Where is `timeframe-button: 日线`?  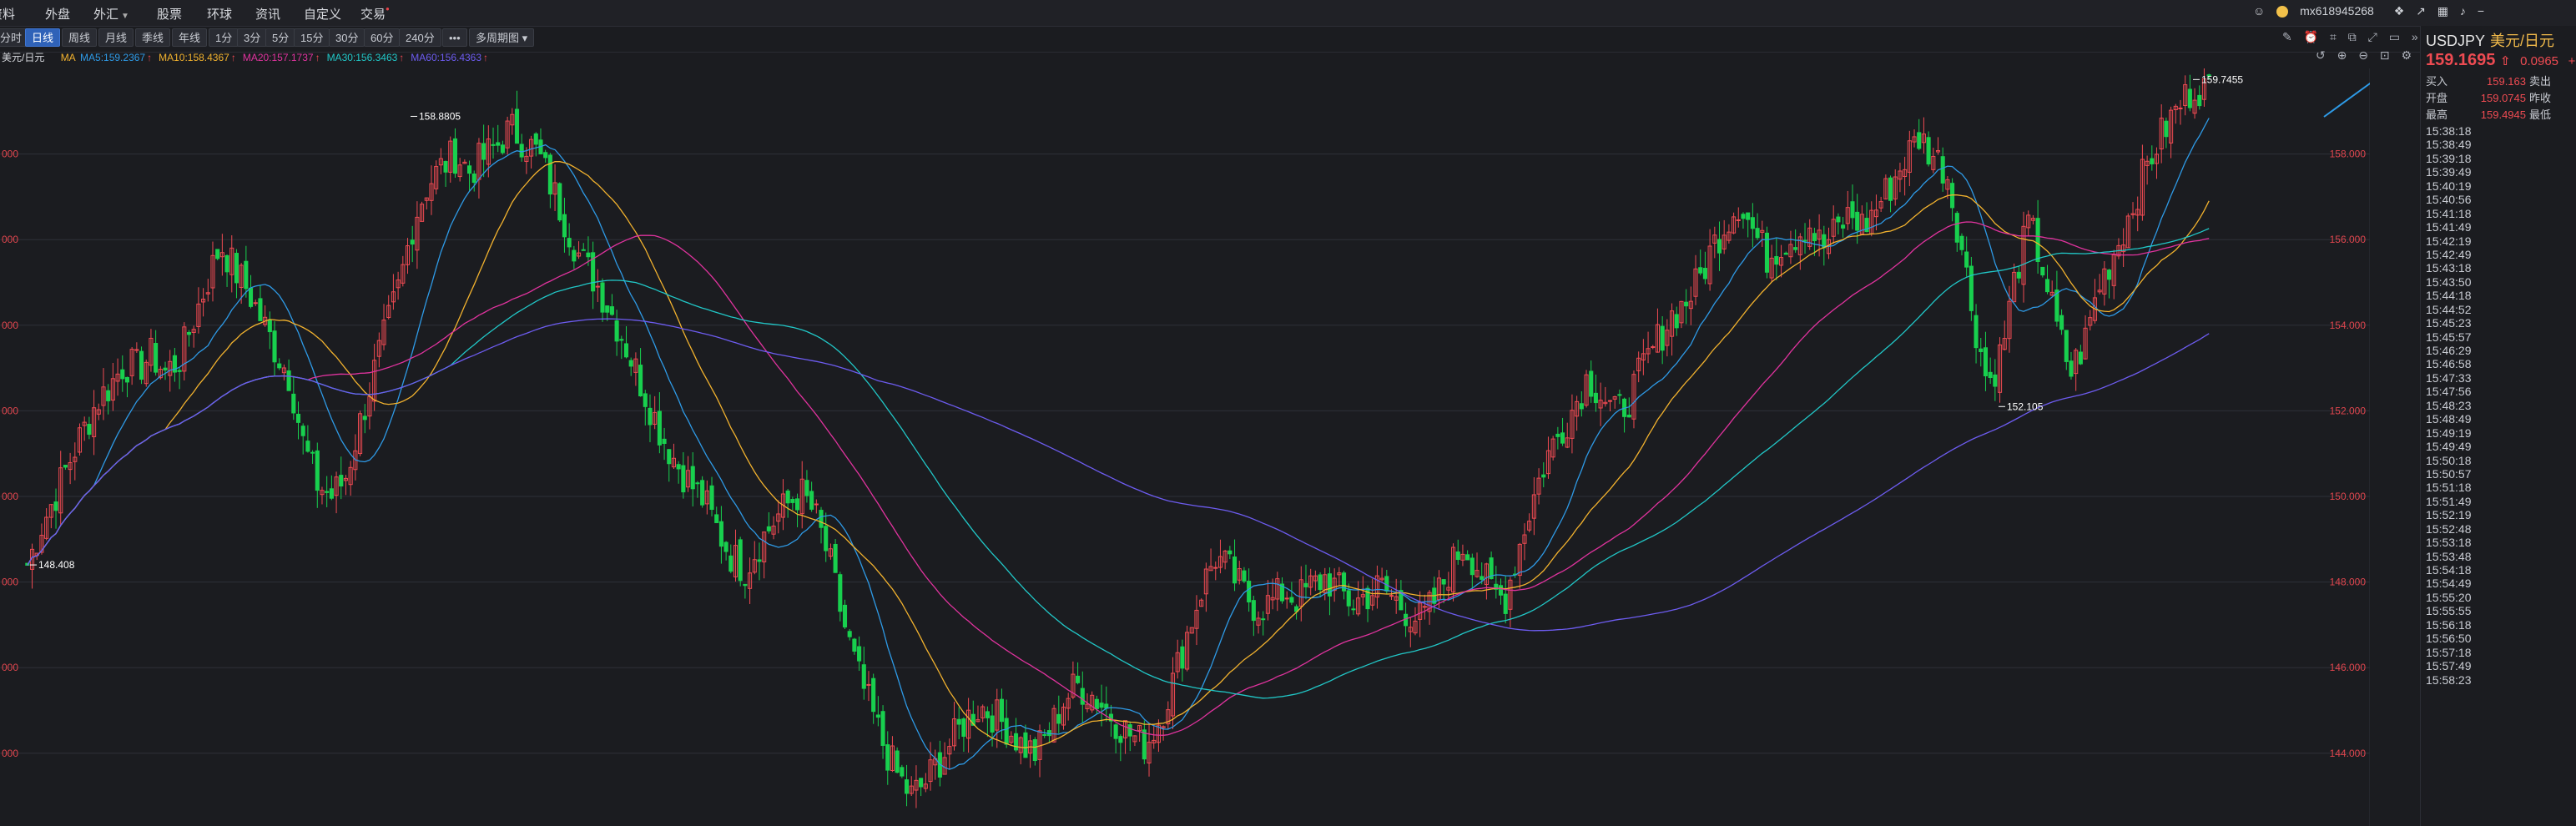
timeframe-button: 日线 is located at coordinates (43, 38).